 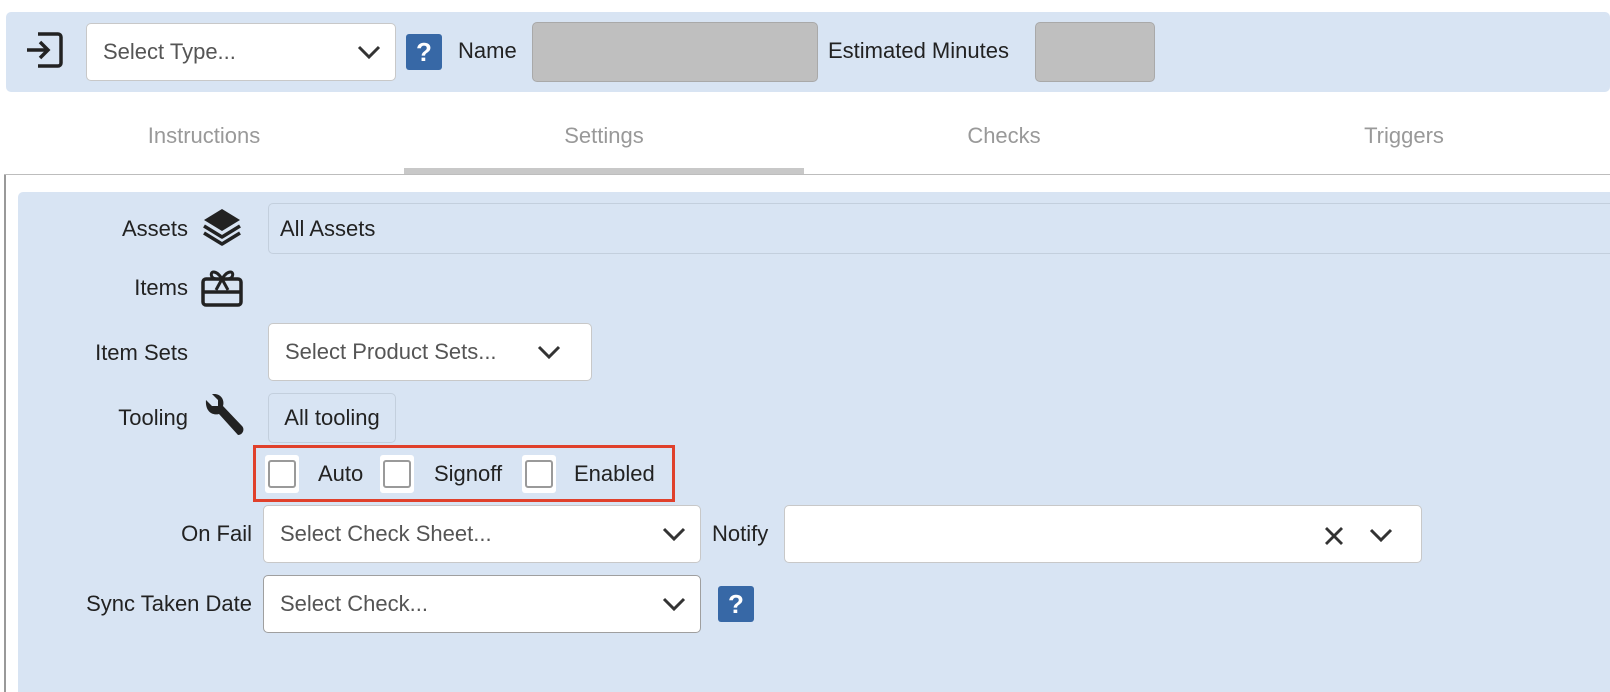 What do you see at coordinates (1004, 144) in the screenshot?
I see `tab-checks: Checks` at bounding box center [1004, 144].